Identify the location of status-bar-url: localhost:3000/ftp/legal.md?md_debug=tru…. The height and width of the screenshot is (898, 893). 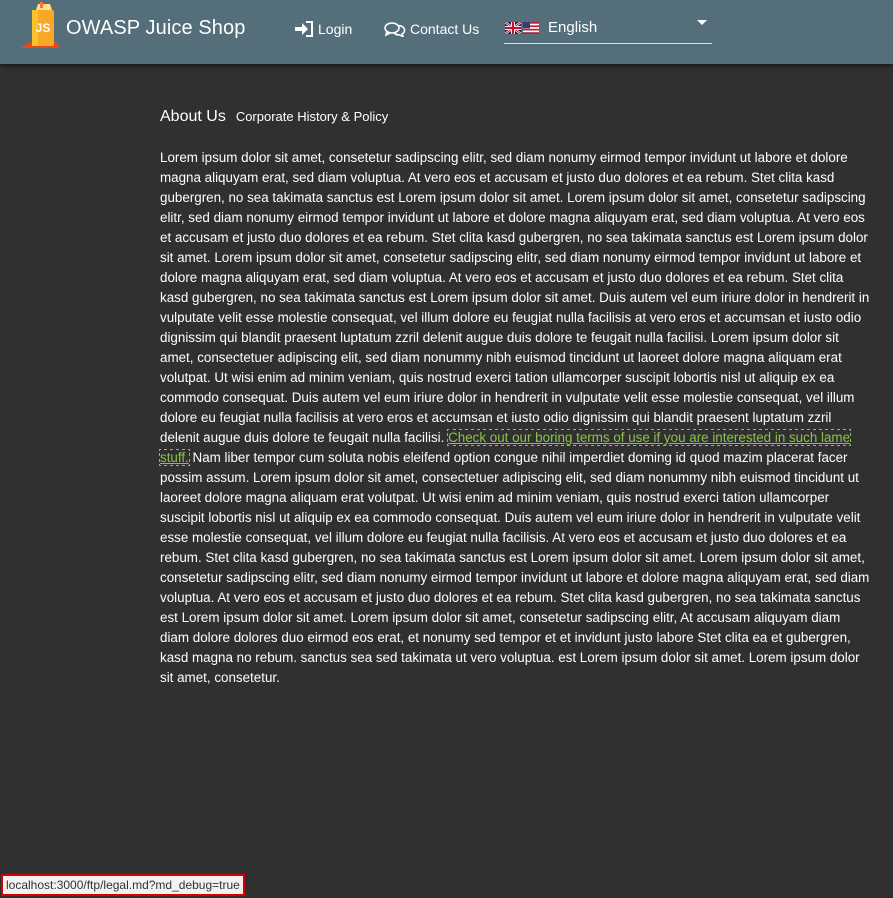
(123, 885).